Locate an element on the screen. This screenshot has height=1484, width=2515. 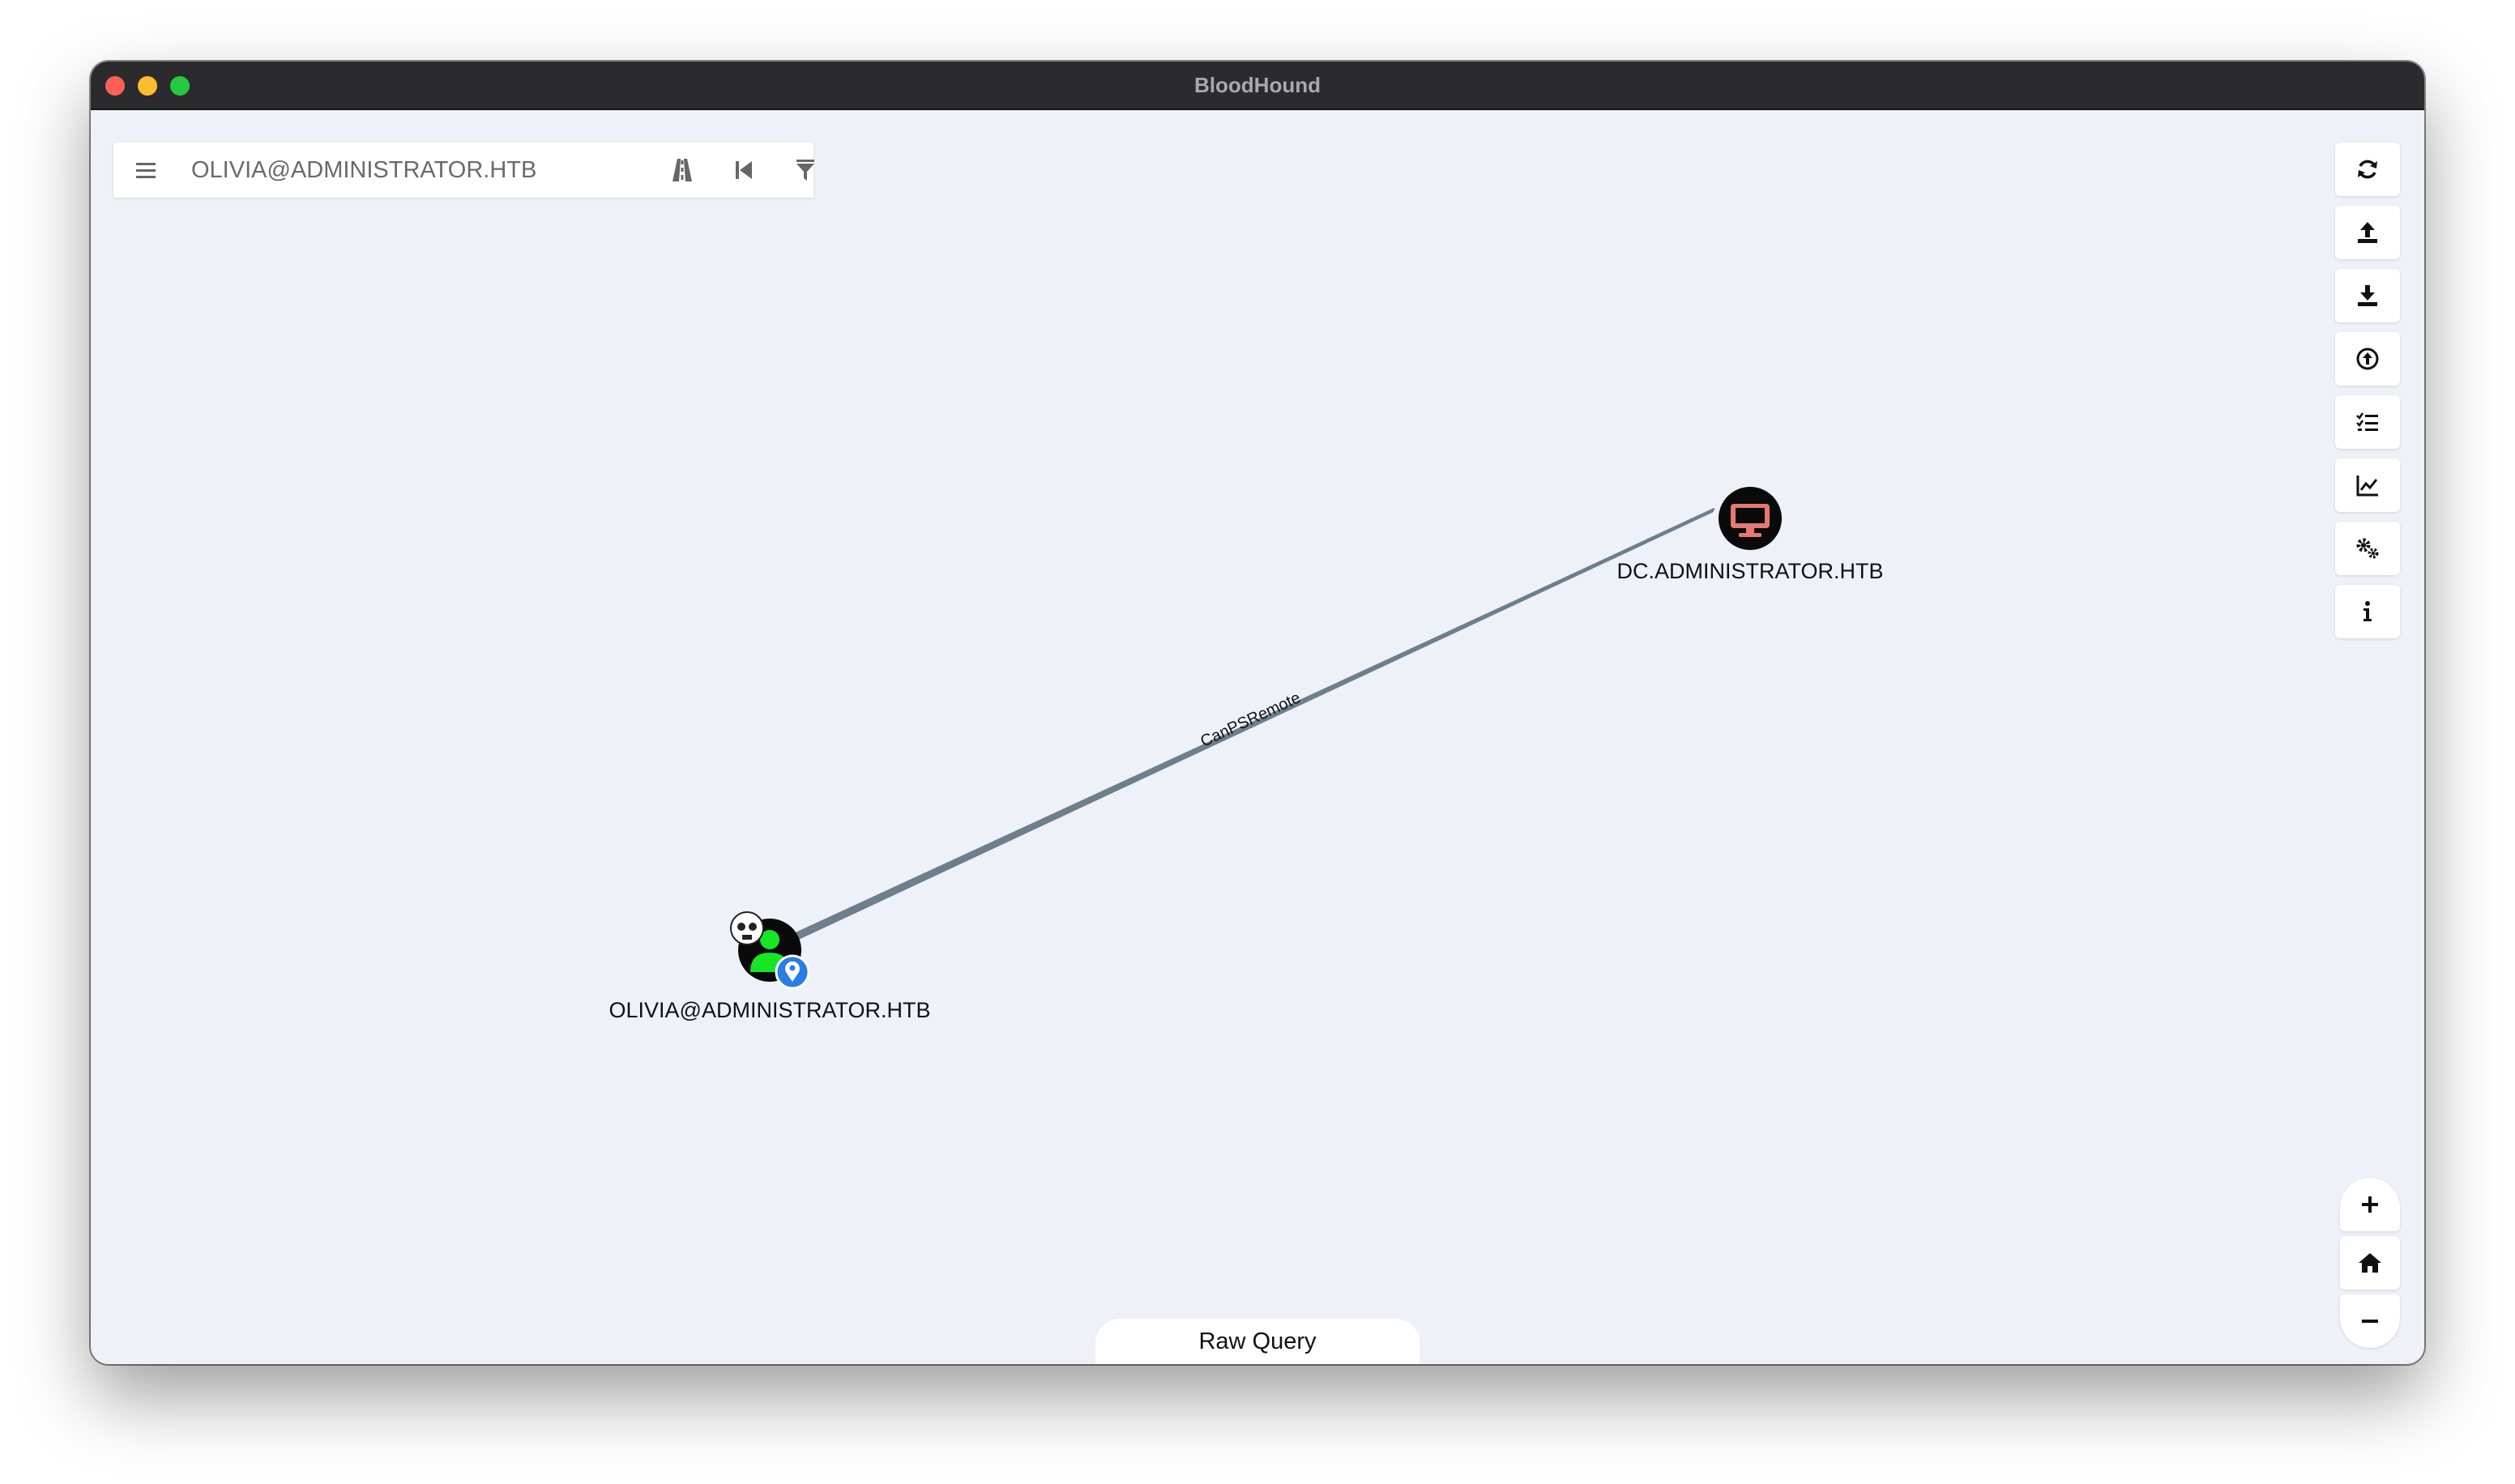
import-icon is located at coordinates (2368, 359).